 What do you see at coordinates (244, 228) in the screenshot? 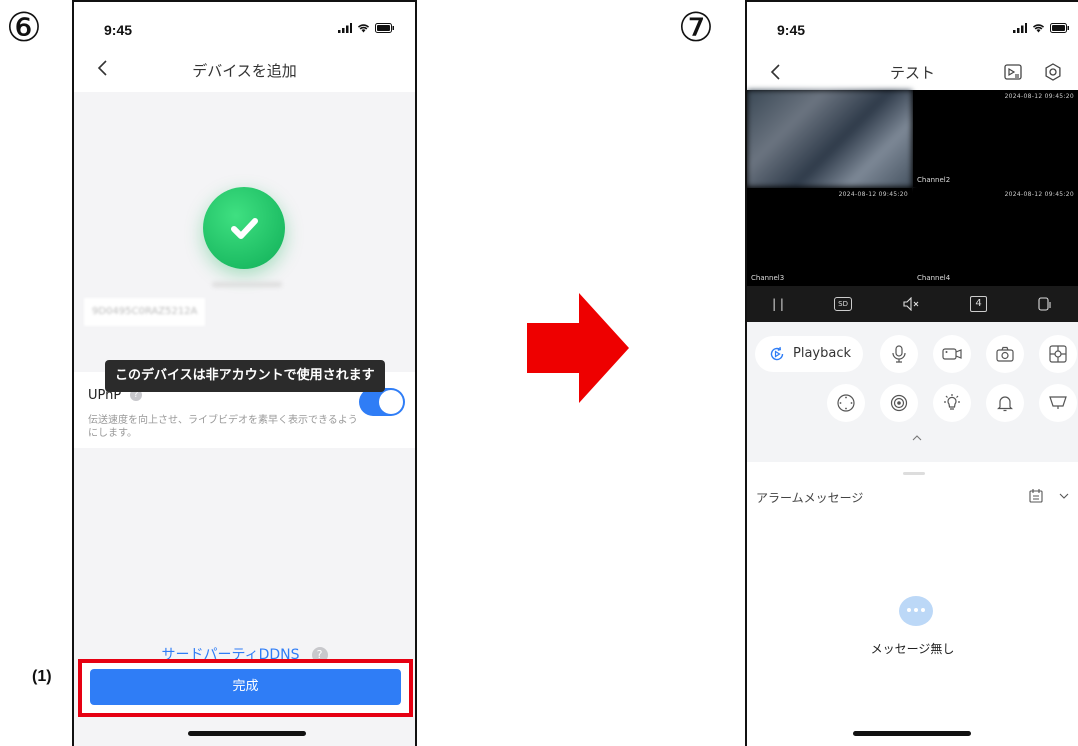
I see `success-check-icon` at bounding box center [244, 228].